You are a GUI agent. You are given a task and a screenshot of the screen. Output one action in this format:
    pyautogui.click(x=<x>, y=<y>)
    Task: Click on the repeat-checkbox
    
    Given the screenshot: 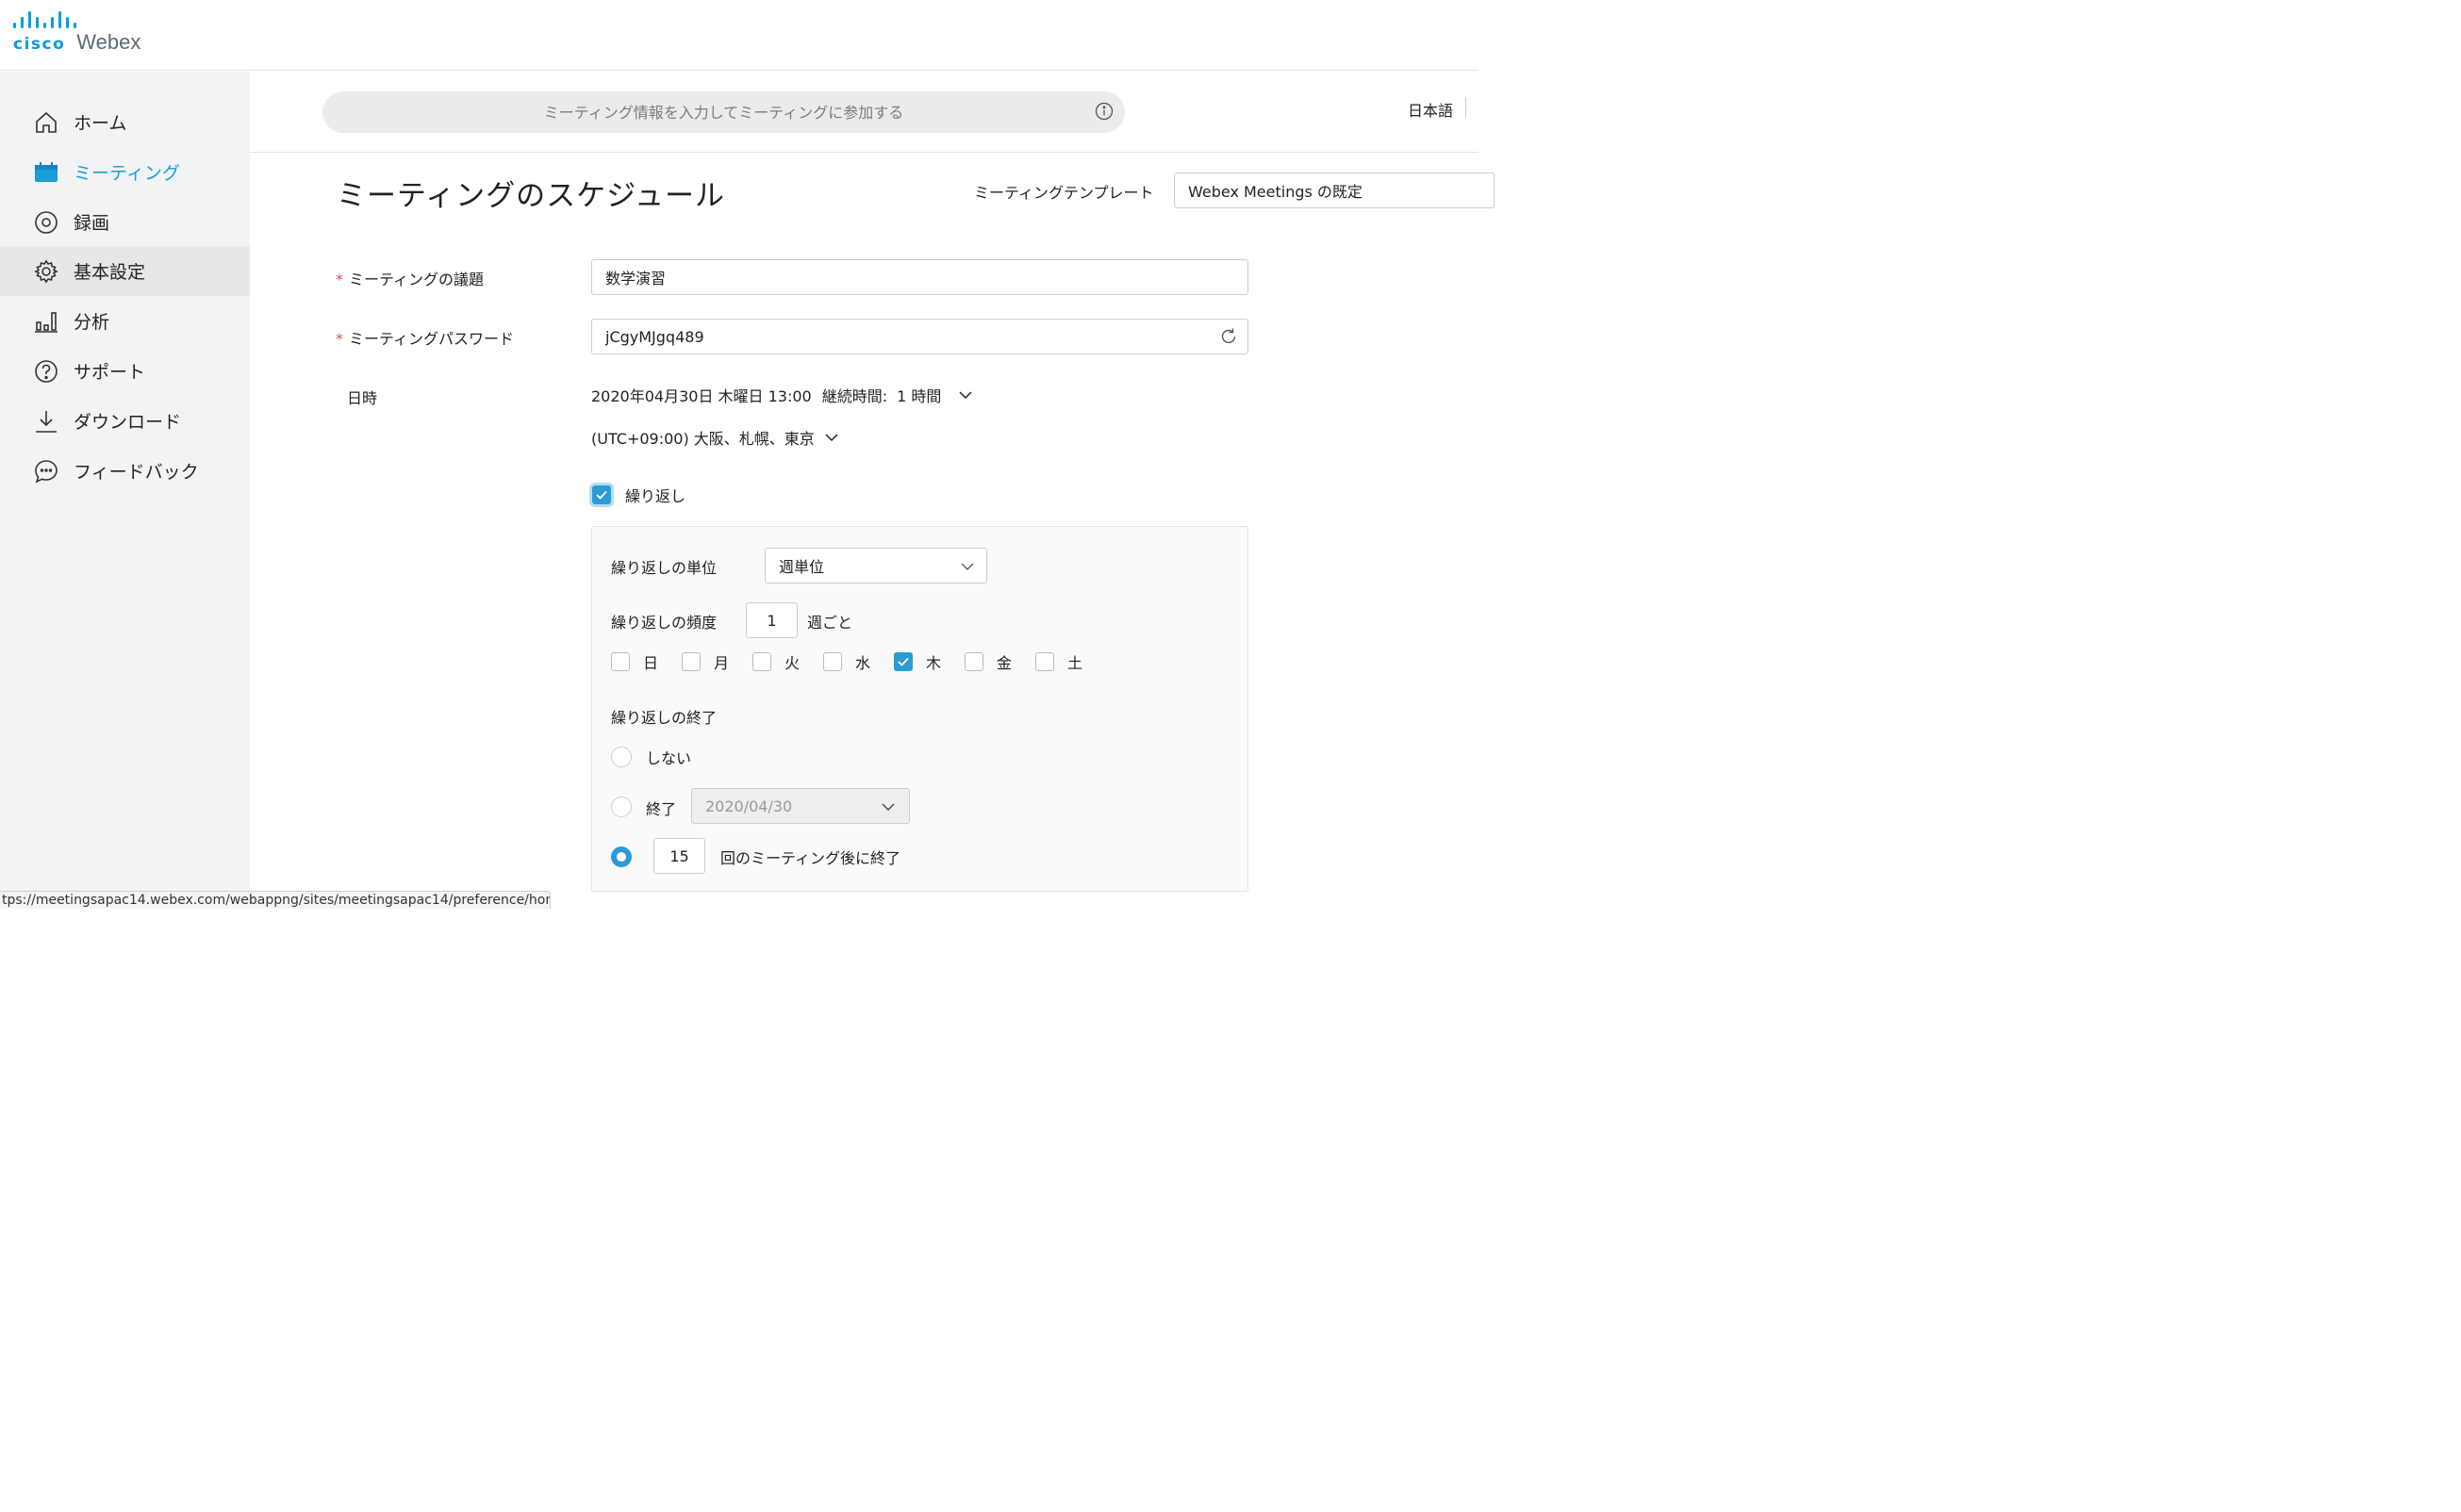 What is the action you would take?
    pyautogui.click(x=601, y=495)
    